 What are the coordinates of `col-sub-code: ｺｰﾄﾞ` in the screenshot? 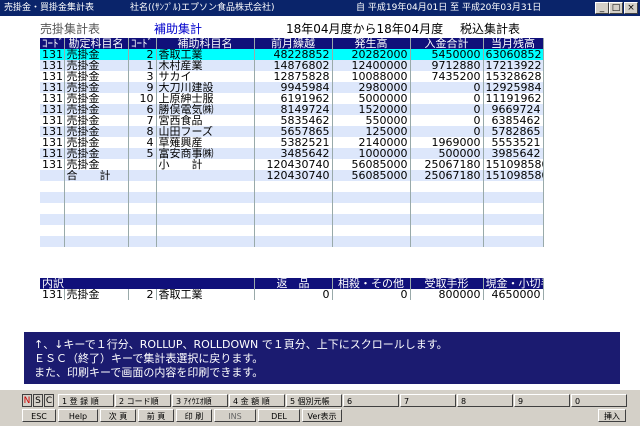 It's located at (142, 43).